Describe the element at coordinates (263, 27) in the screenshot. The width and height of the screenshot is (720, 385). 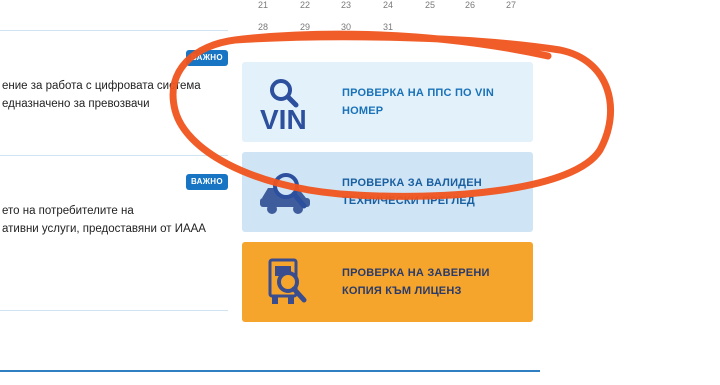
I see `calendar-day: 28` at that location.